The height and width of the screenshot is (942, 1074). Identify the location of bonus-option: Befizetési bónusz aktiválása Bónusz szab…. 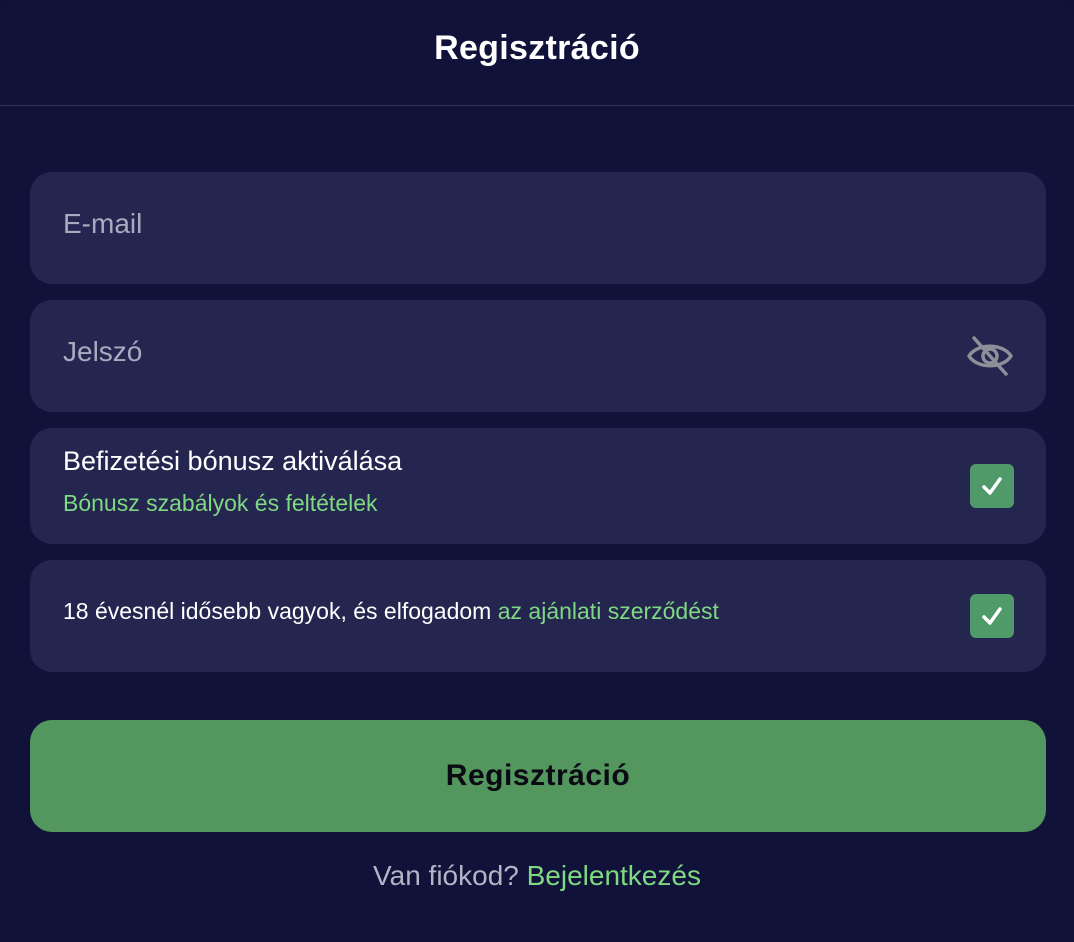
(538, 486).